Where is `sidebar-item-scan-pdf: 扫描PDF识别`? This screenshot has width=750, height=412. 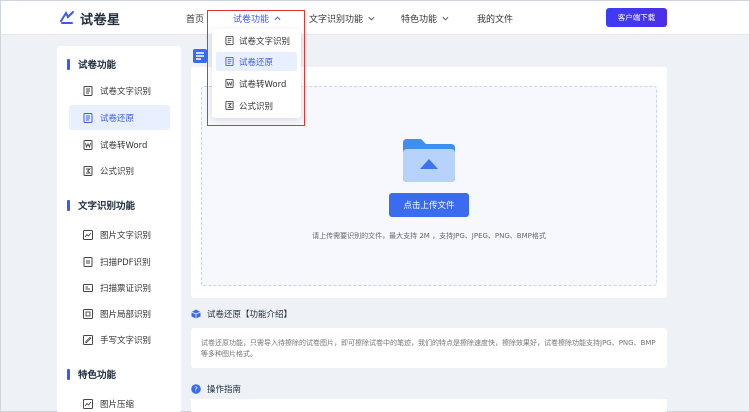 sidebar-item-scan-pdf: 扫描PDF识别 is located at coordinates (119, 261).